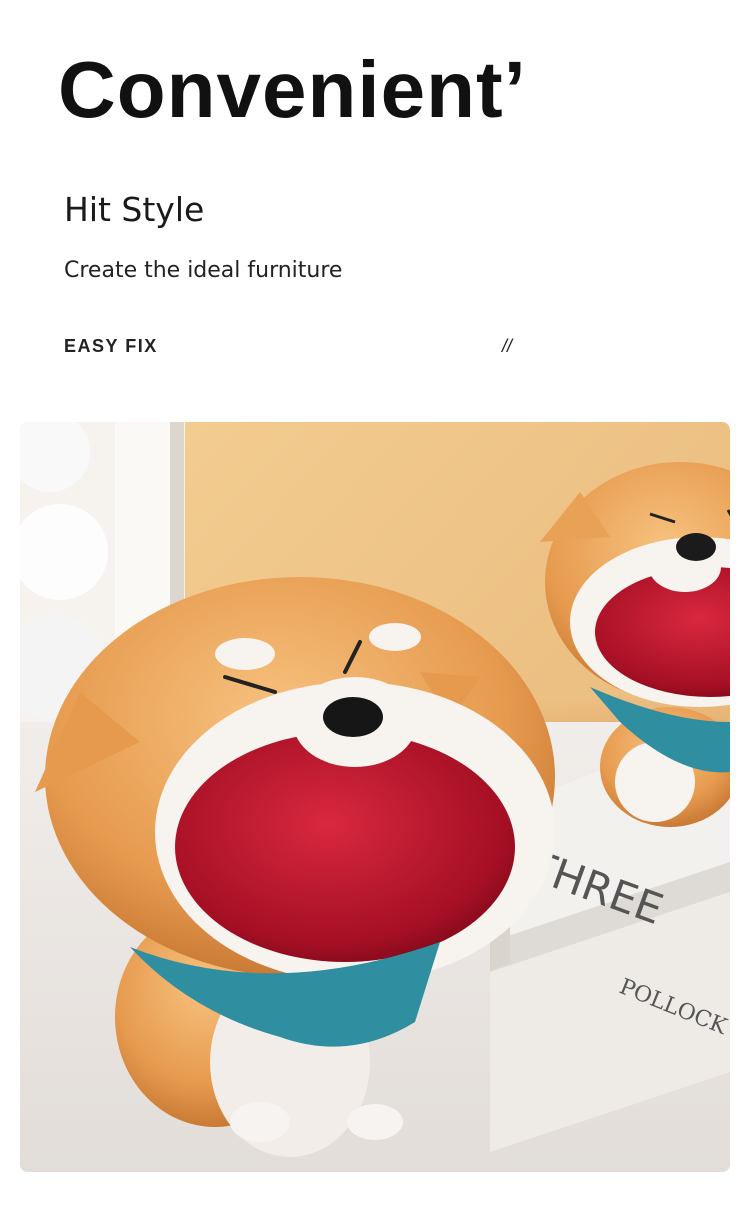 This screenshot has width=750, height=1207. What do you see at coordinates (292, 89) in the screenshot?
I see `headline: Convenient’` at bounding box center [292, 89].